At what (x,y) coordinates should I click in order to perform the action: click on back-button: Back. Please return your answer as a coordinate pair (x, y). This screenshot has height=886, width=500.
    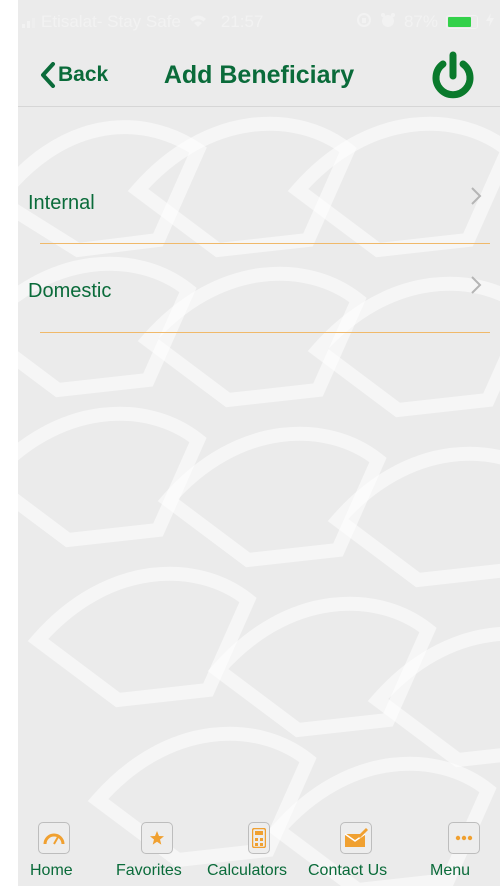
    Looking at the image, I should click on (74, 75).